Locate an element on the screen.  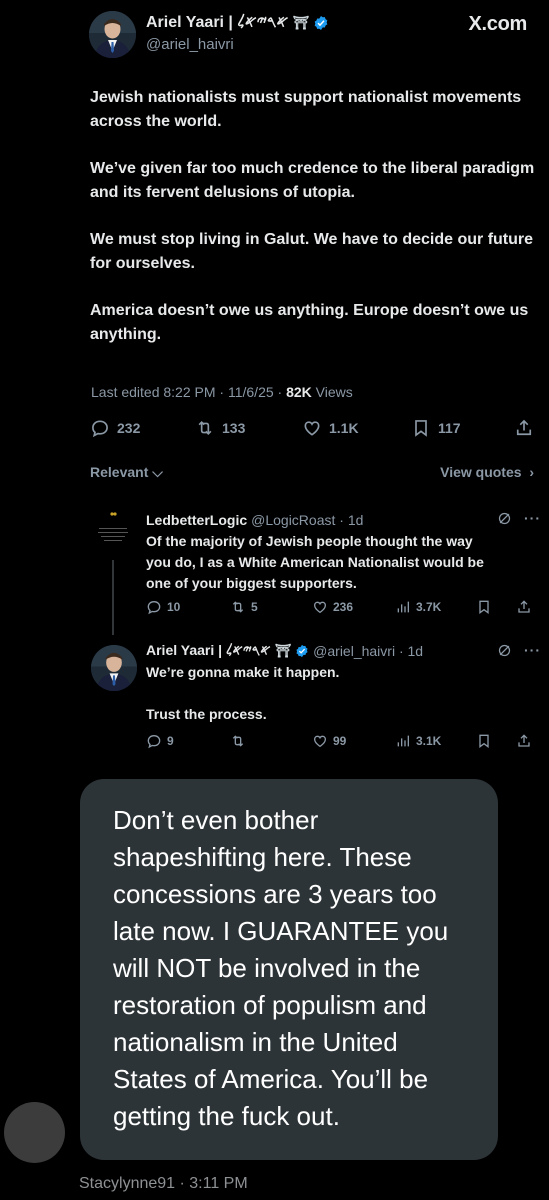
repost-button: 133 is located at coordinates (220, 428).